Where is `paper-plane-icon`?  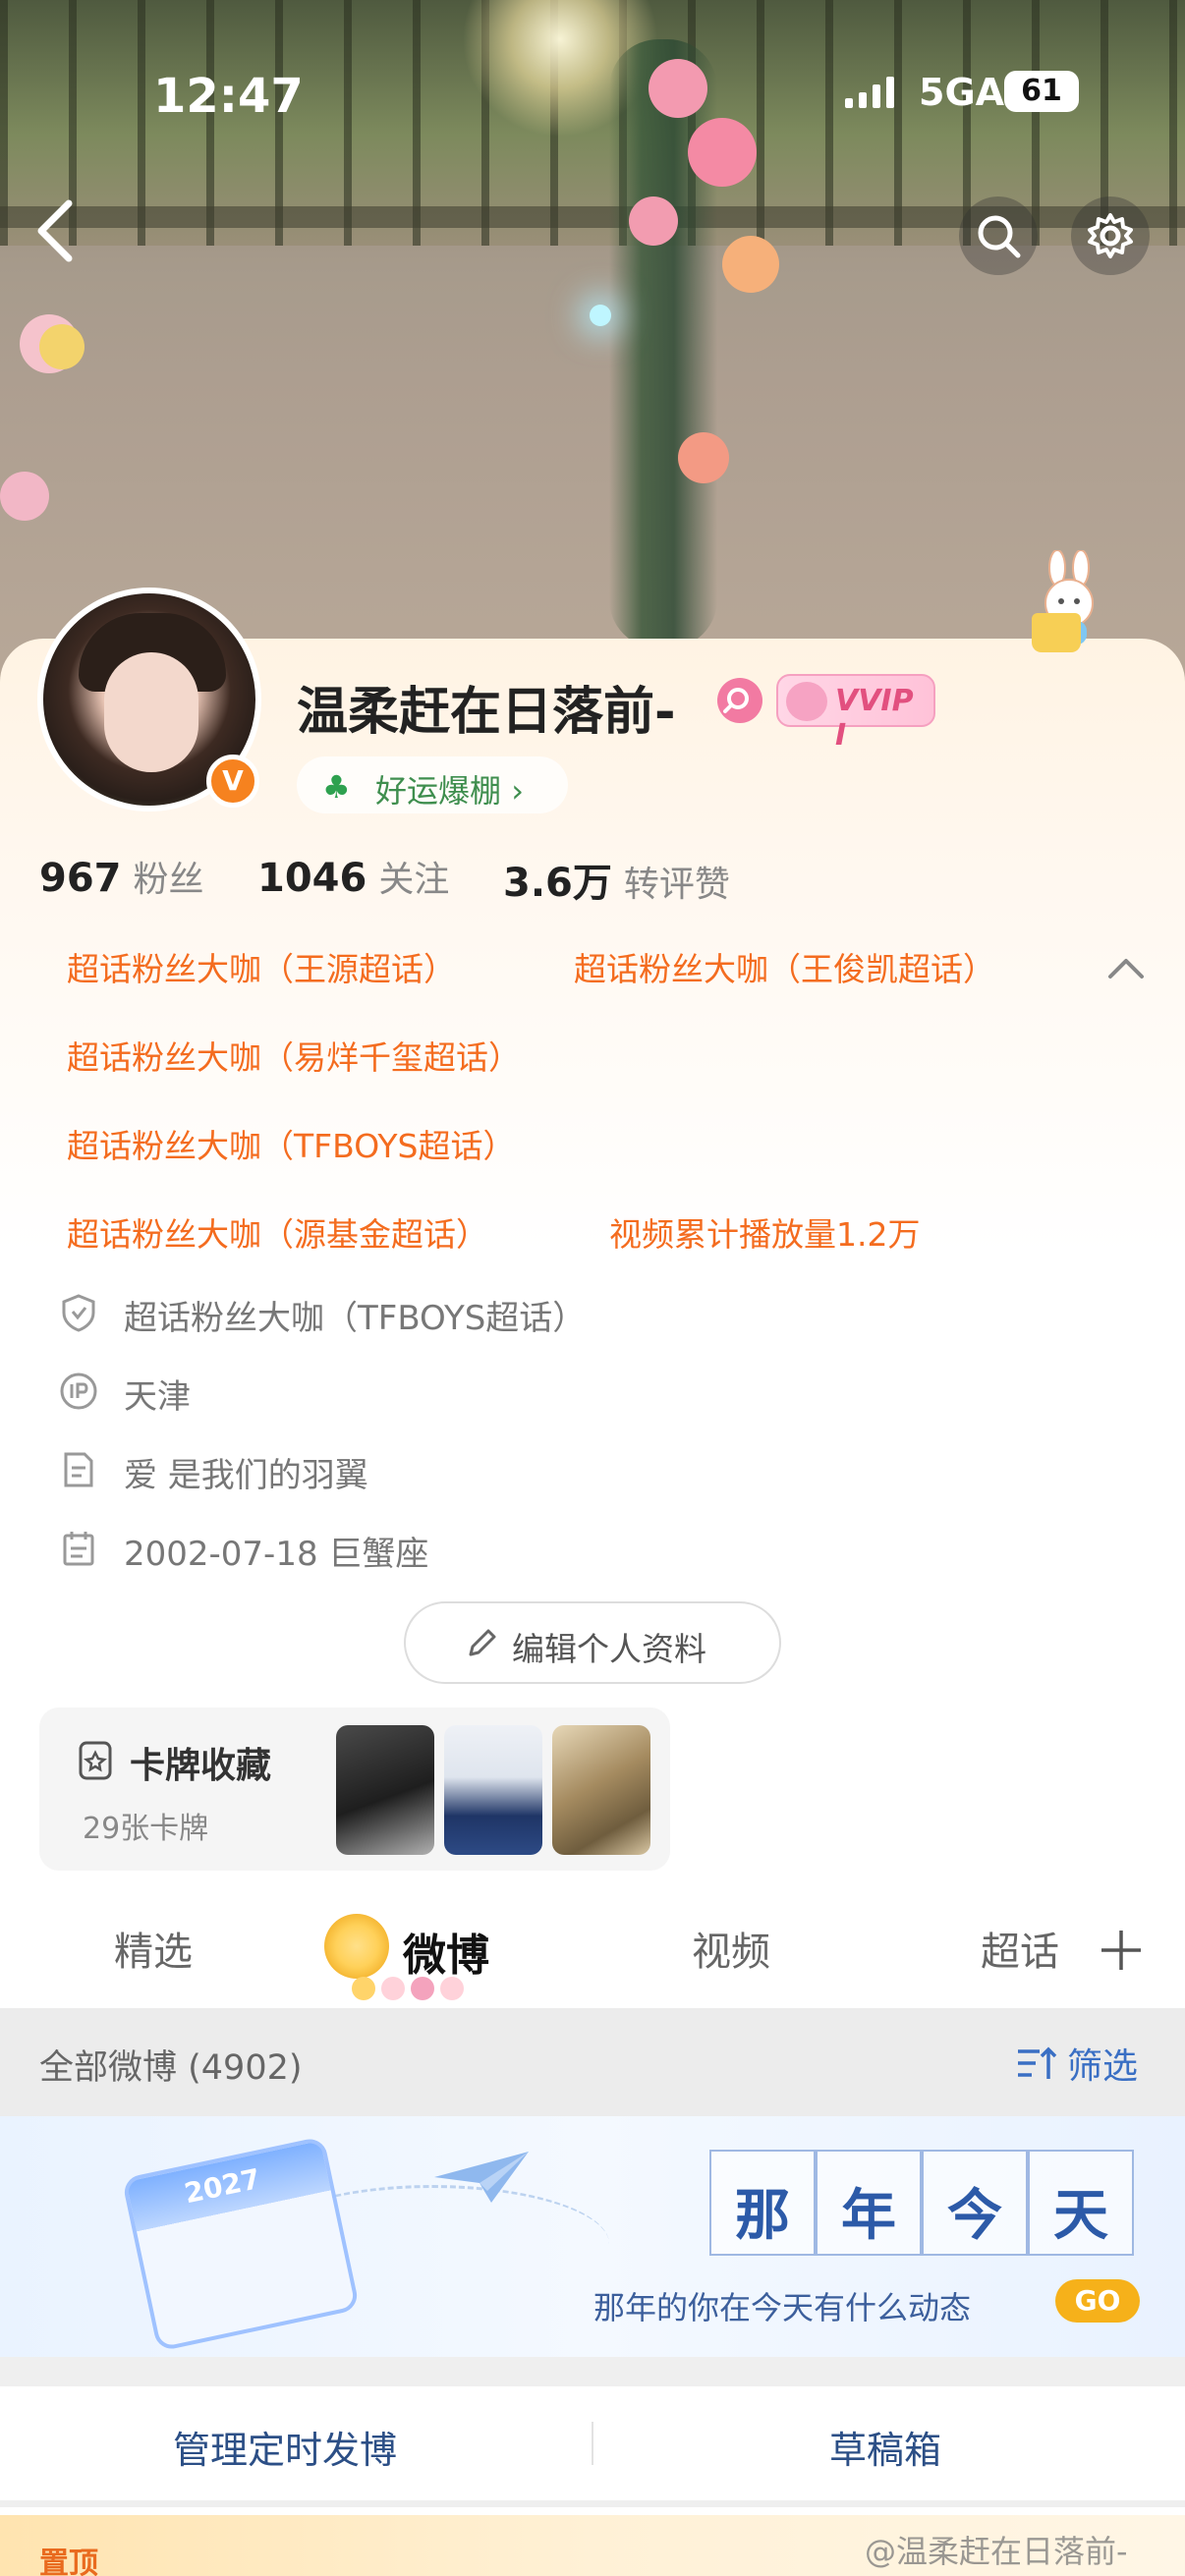
paper-plane-icon is located at coordinates (482, 2177).